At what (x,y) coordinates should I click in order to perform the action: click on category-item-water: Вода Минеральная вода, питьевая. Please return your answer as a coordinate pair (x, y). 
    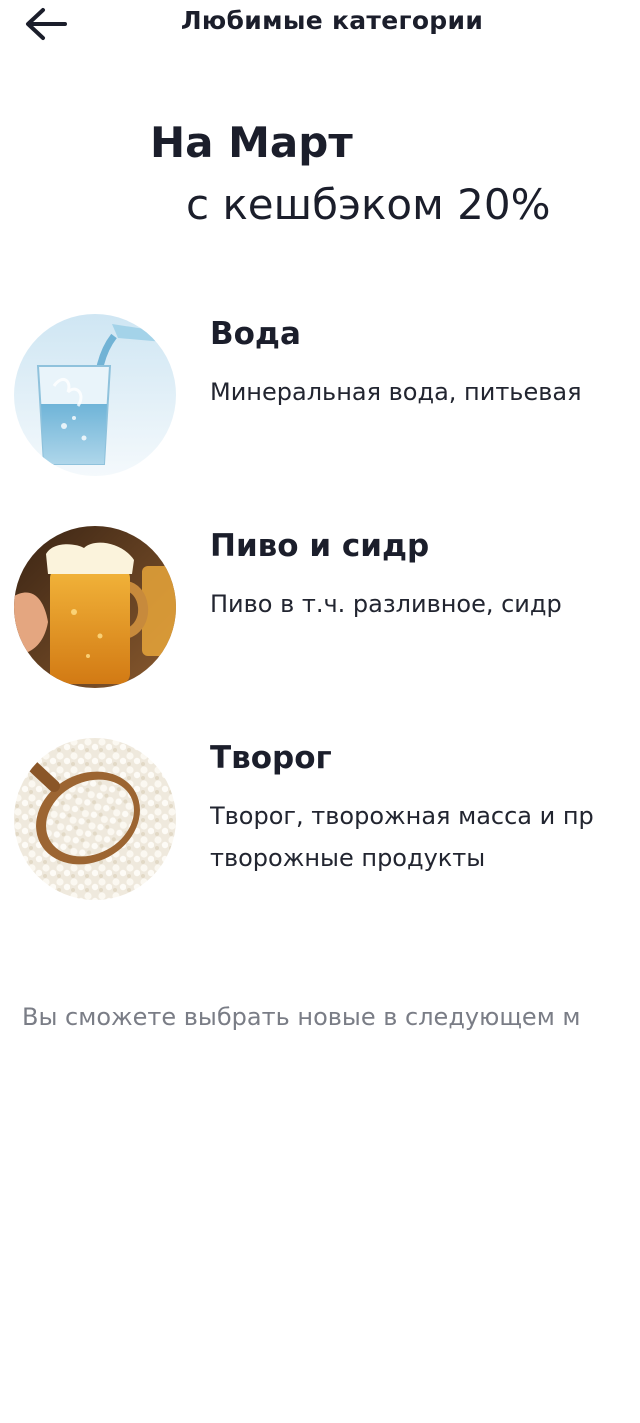
    Looking at the image, I should click on (320, 399).